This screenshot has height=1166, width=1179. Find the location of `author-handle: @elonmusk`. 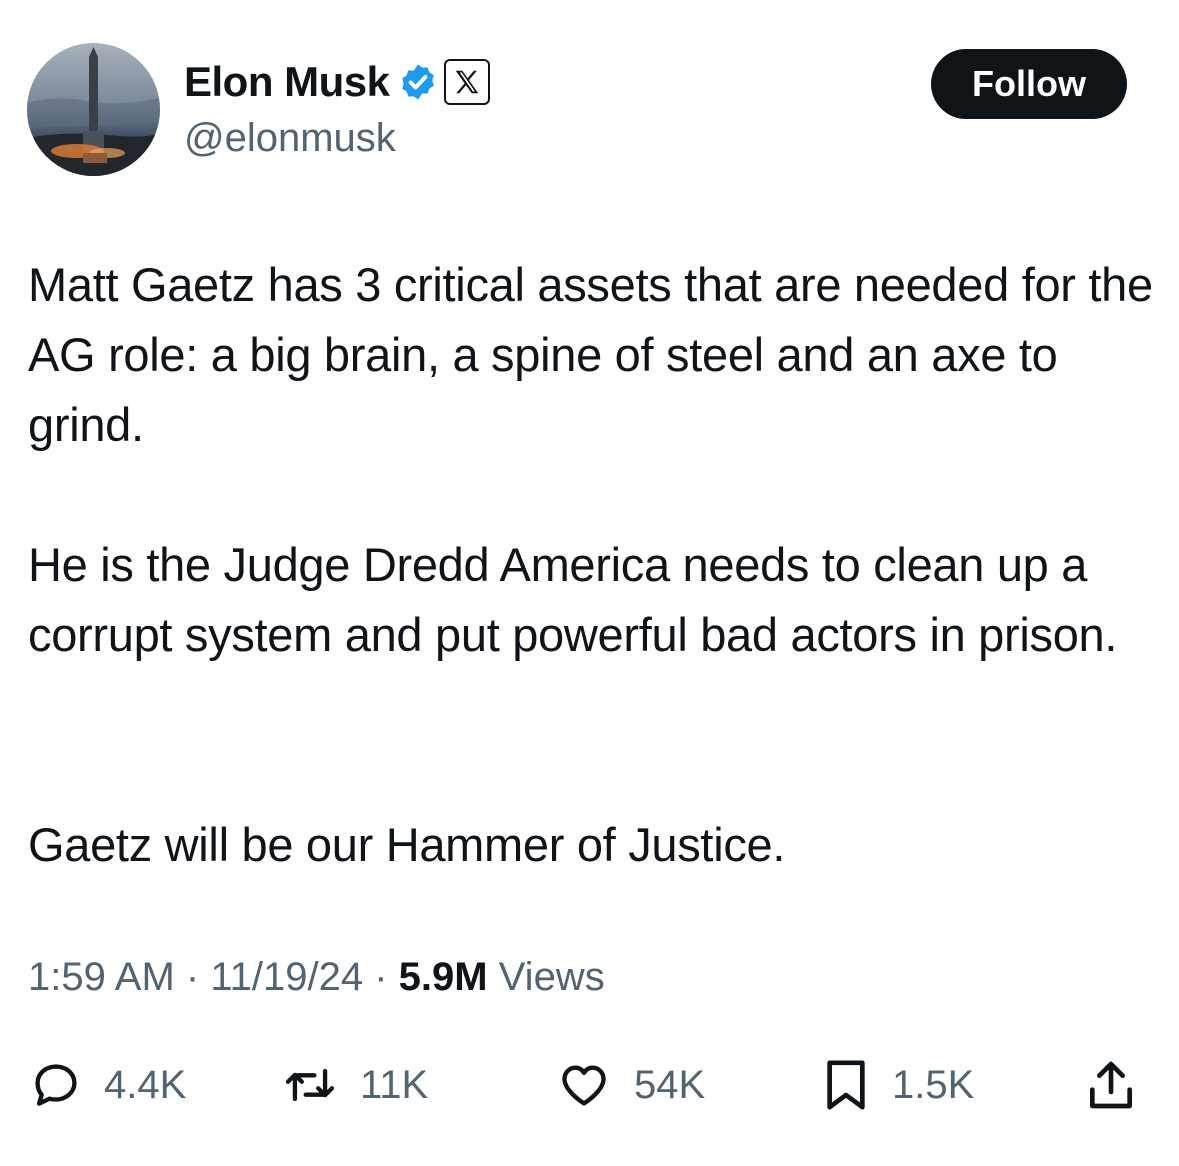

author-handle: @elonmusk is located at coordinates (290, 138).